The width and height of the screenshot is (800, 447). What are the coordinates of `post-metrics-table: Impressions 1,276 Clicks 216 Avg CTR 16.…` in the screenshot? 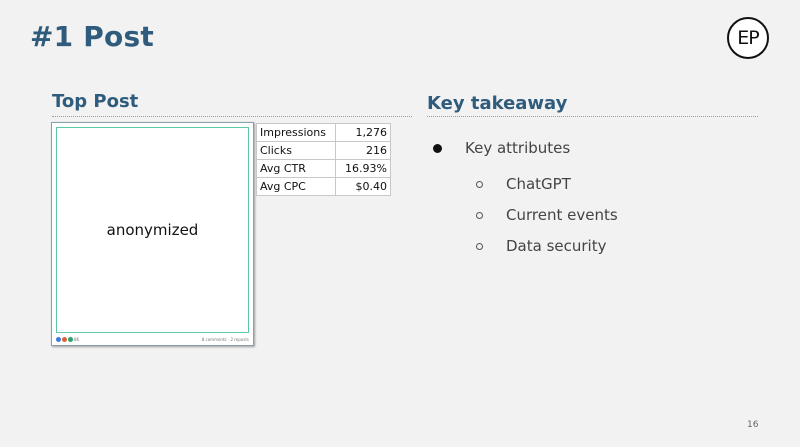 It's located at (323, 159).